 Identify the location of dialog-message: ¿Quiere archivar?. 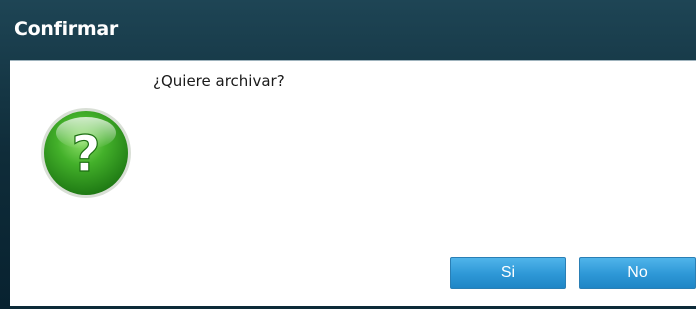
(219, 81).